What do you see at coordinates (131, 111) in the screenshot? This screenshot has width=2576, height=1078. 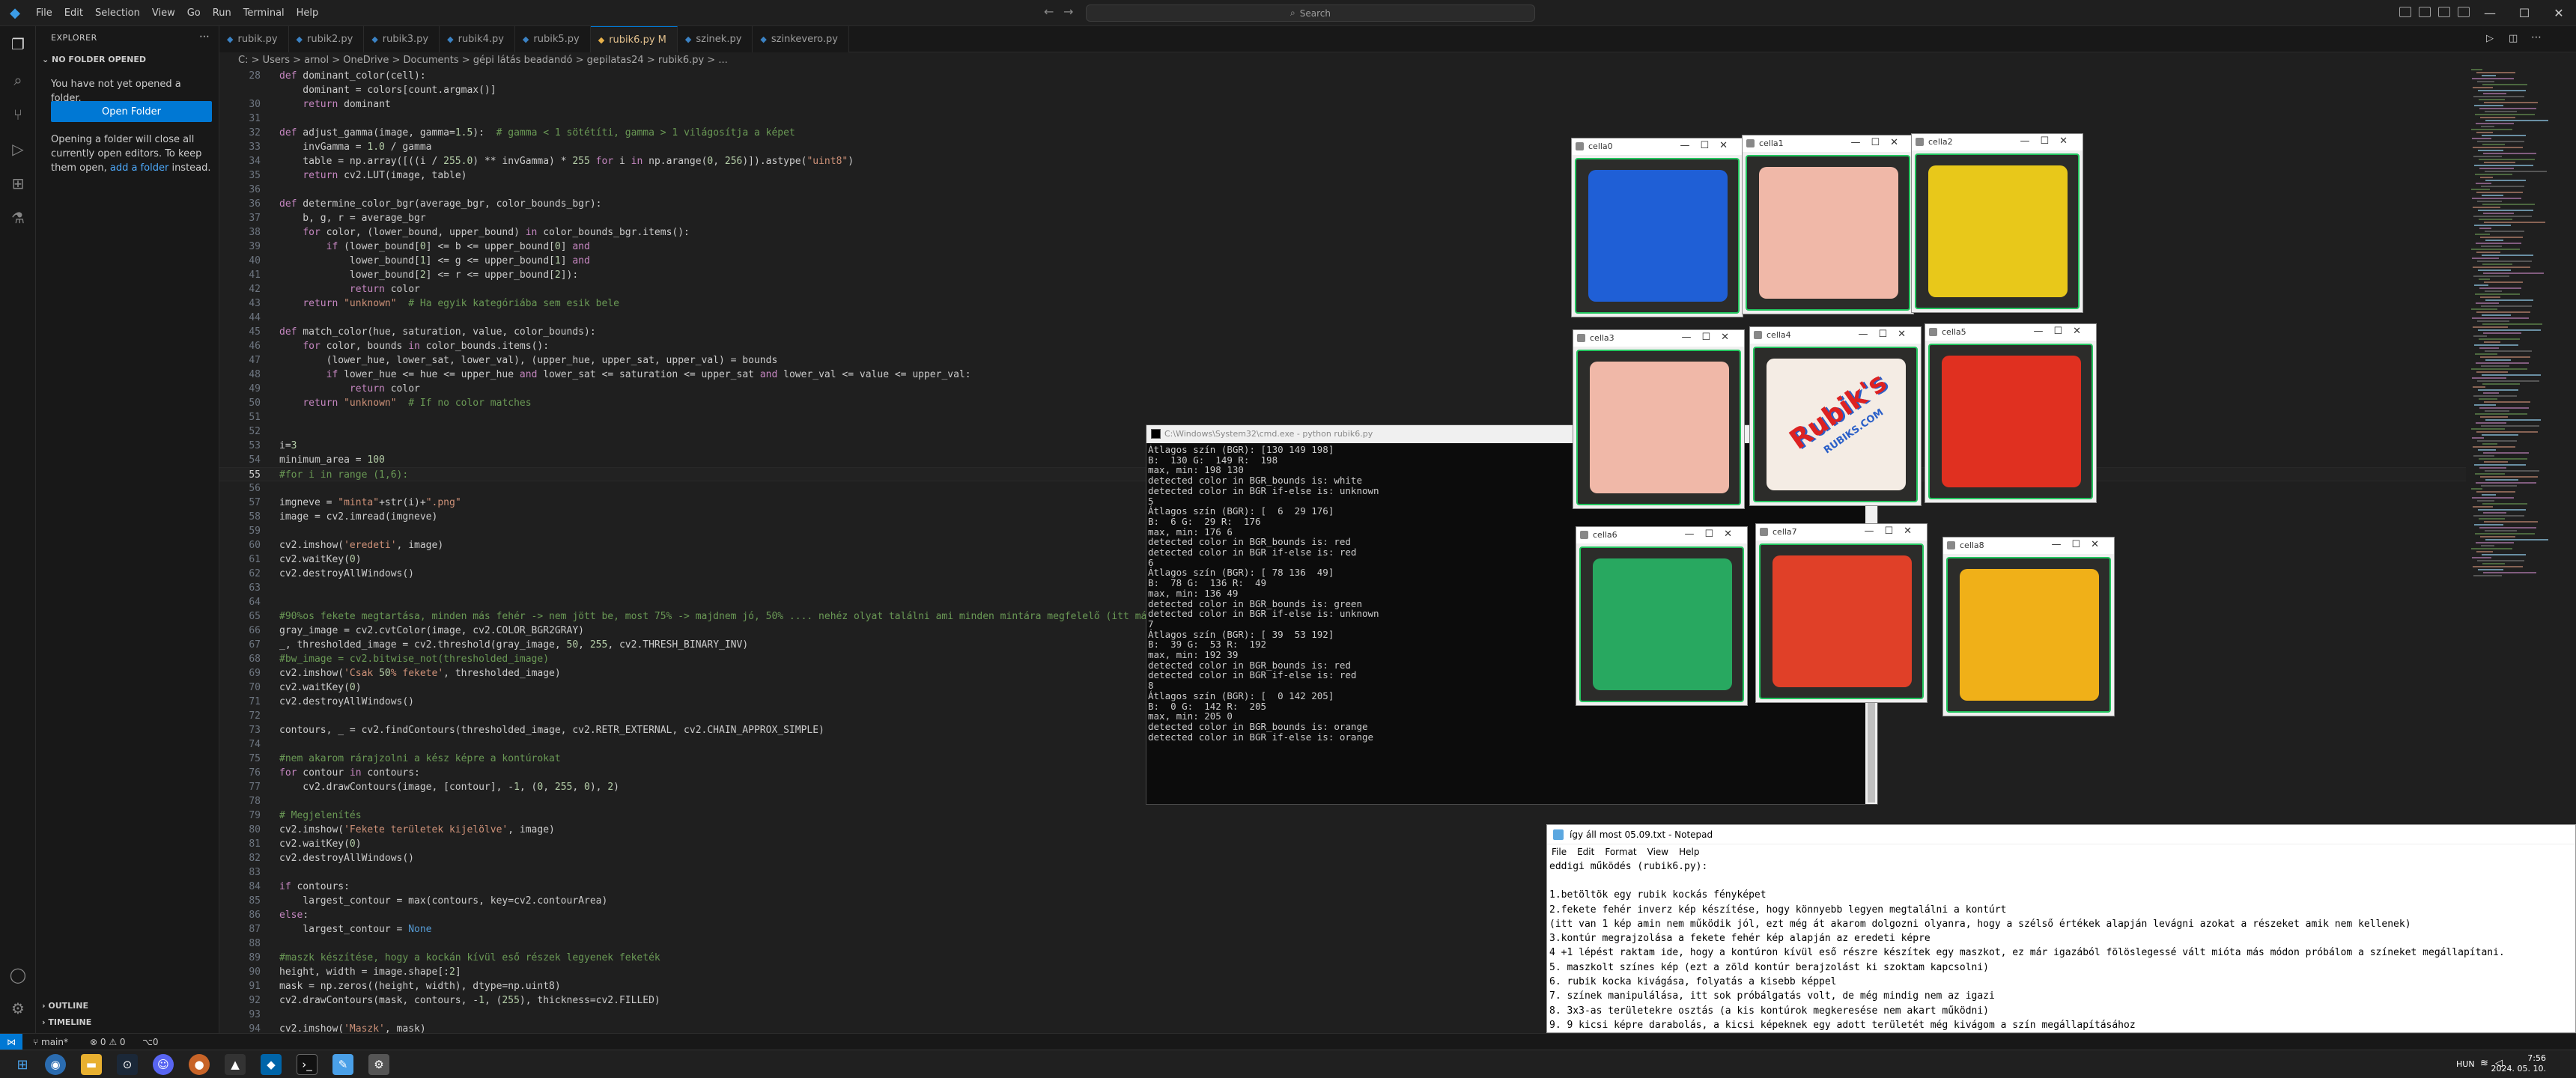 I see `open-folder-button: Open Folder` at bounding box center [131, 111].